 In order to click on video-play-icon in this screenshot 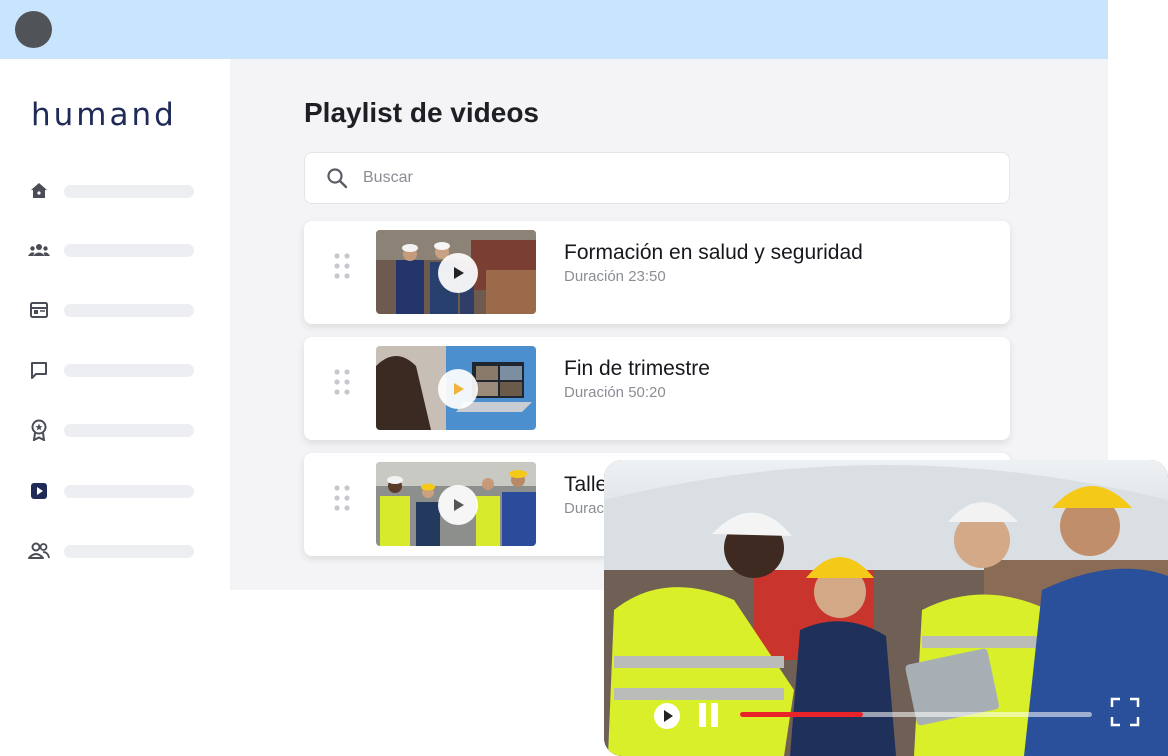, I will do `click(39, 491)`.